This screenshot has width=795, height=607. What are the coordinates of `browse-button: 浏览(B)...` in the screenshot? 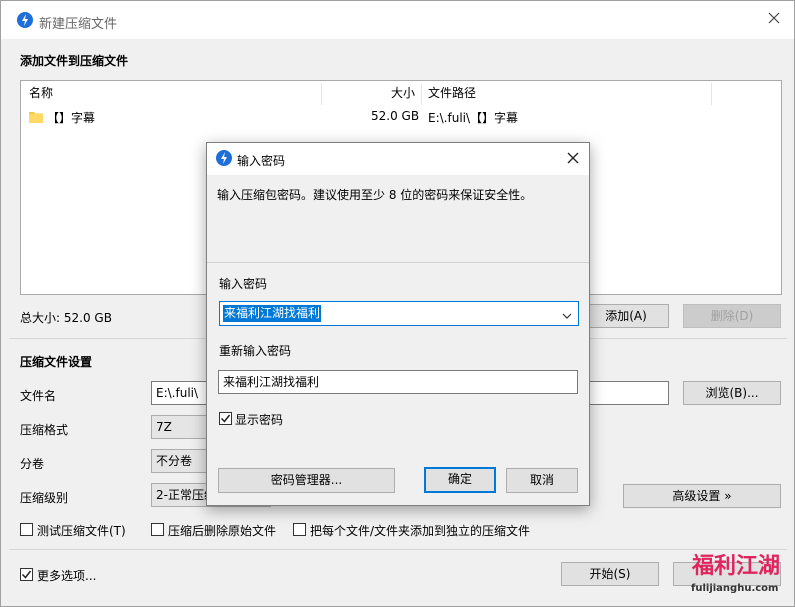 It's located at (732, 393).